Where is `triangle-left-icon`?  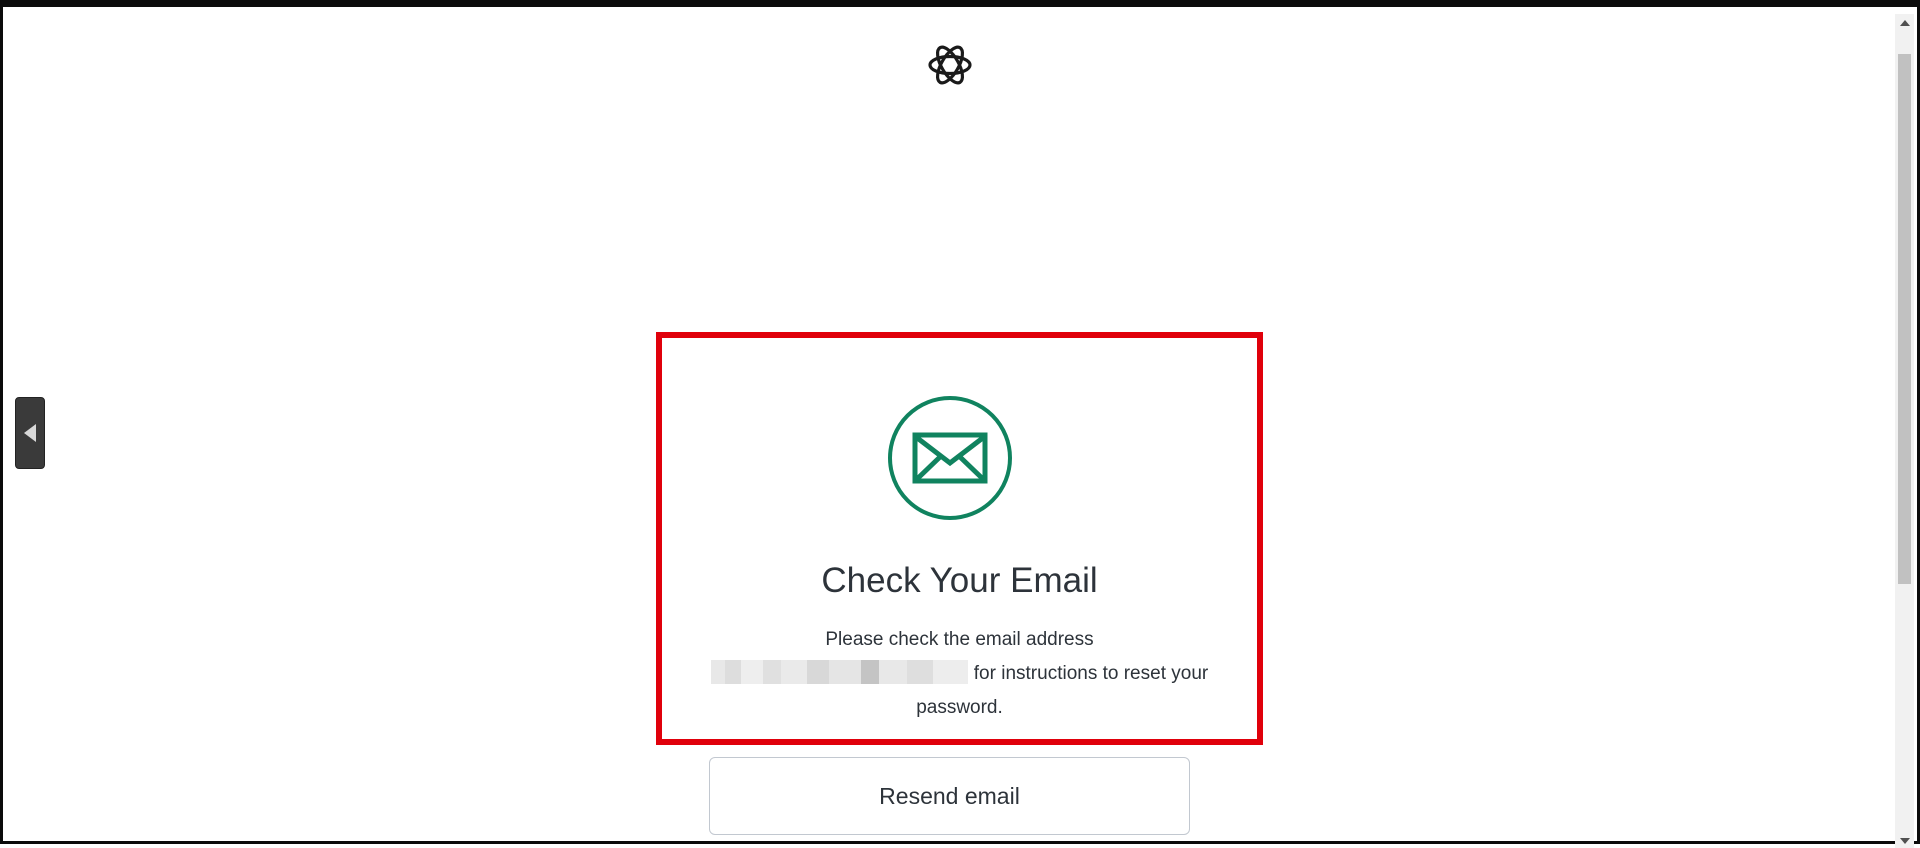 triangle-left-icon is located at coordinates (30, 433).